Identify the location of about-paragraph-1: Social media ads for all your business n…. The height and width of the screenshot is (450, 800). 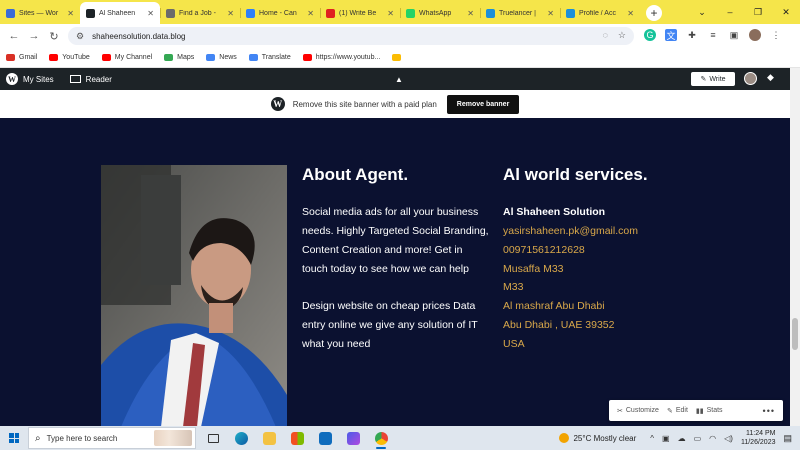
(397, 241).